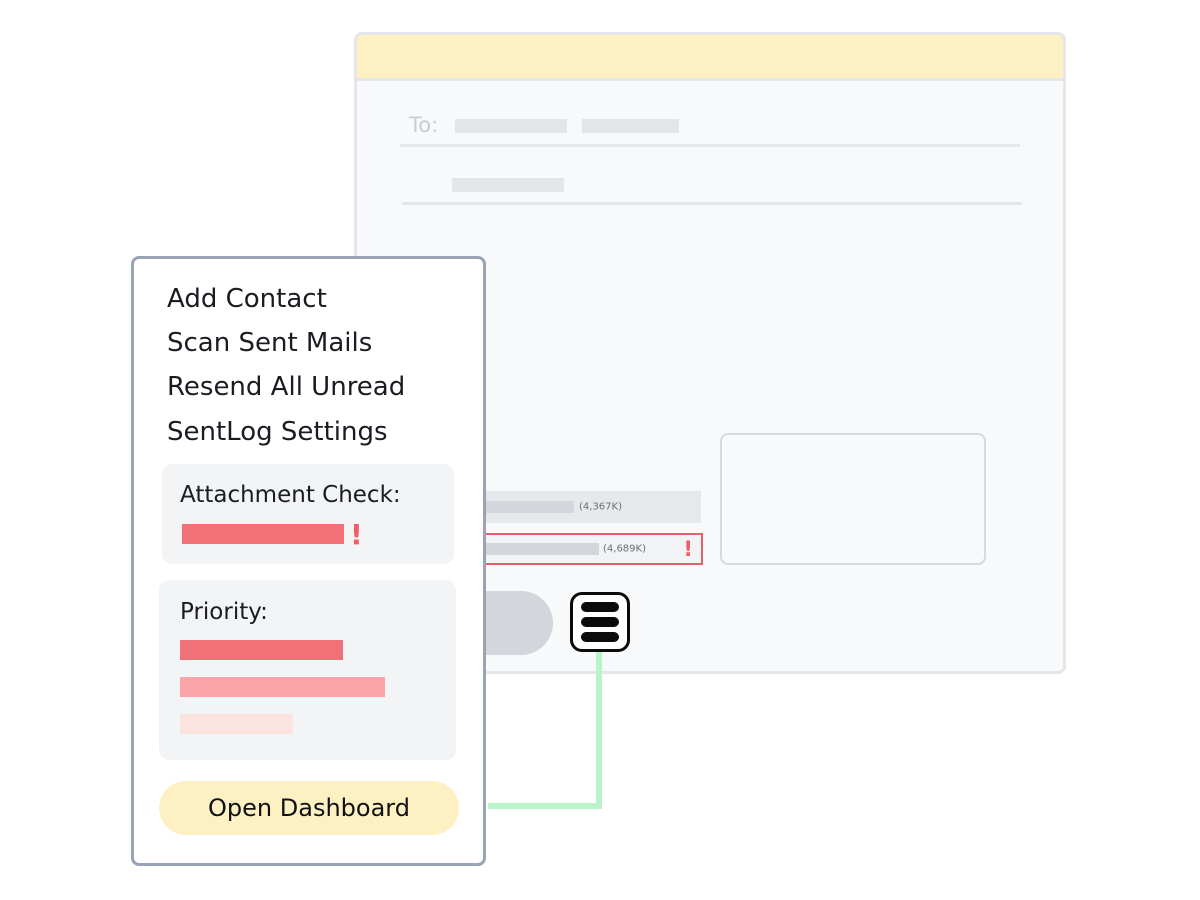 This screenshot has width=1200, height=900. What do you see at coordinates (224, 612) in the screenshot?
I see `priority-title: Priority:` at bounding box center [224, 612].